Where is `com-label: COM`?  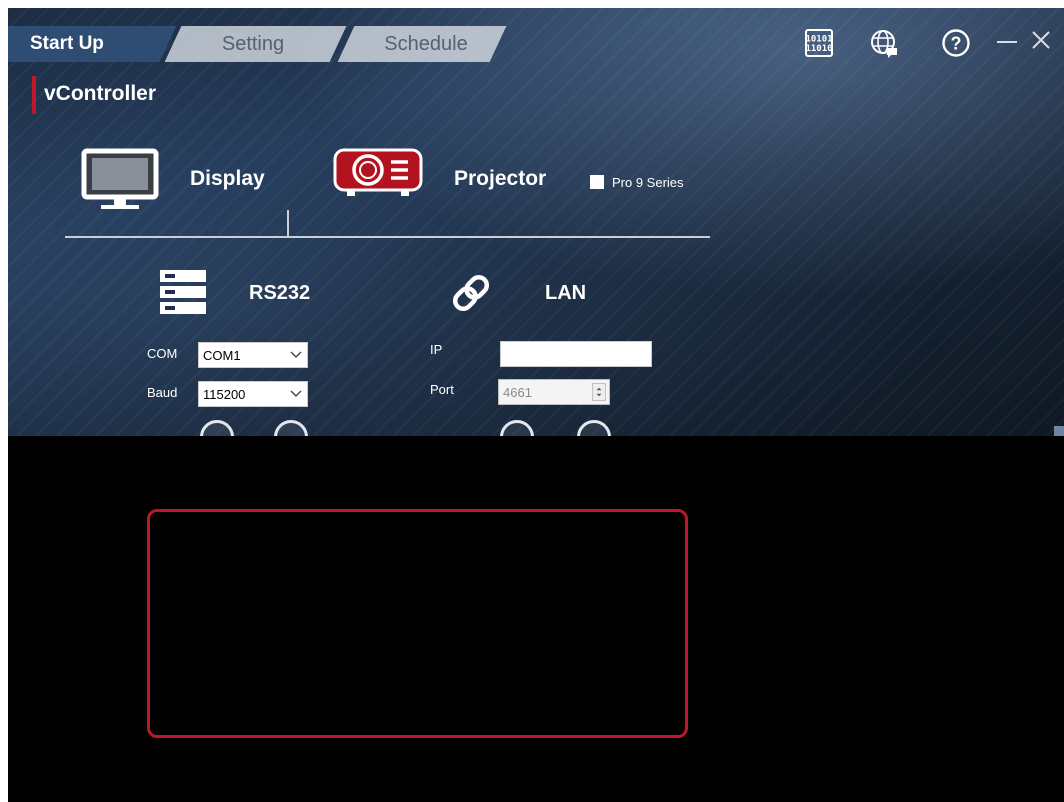 com-label: COM is located at coordinates (162, 353).